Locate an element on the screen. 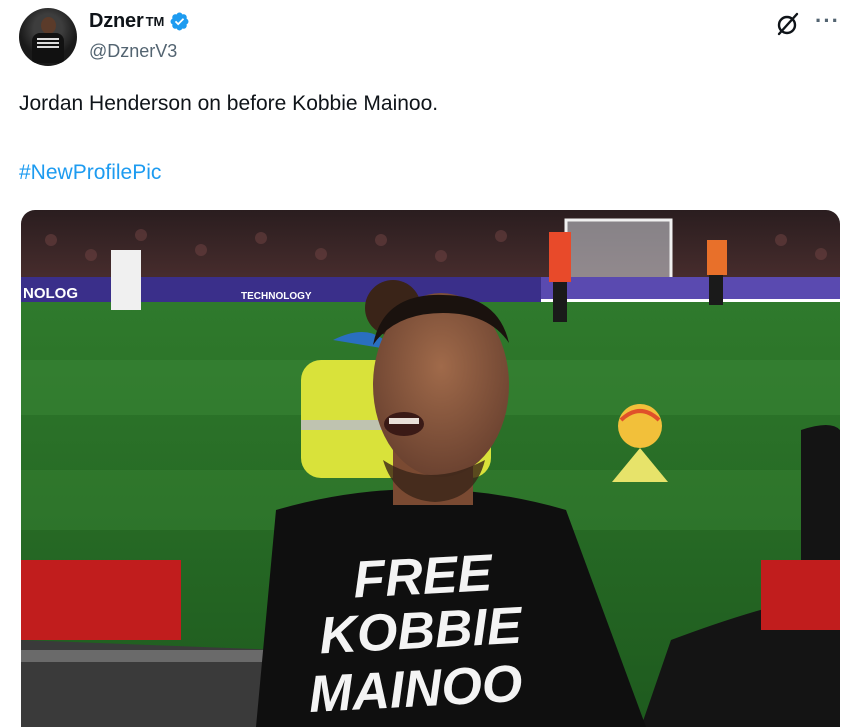 The image size is (860, 727). board-text-mid: TECHNOLOGY is located at coordinates (276, 296).